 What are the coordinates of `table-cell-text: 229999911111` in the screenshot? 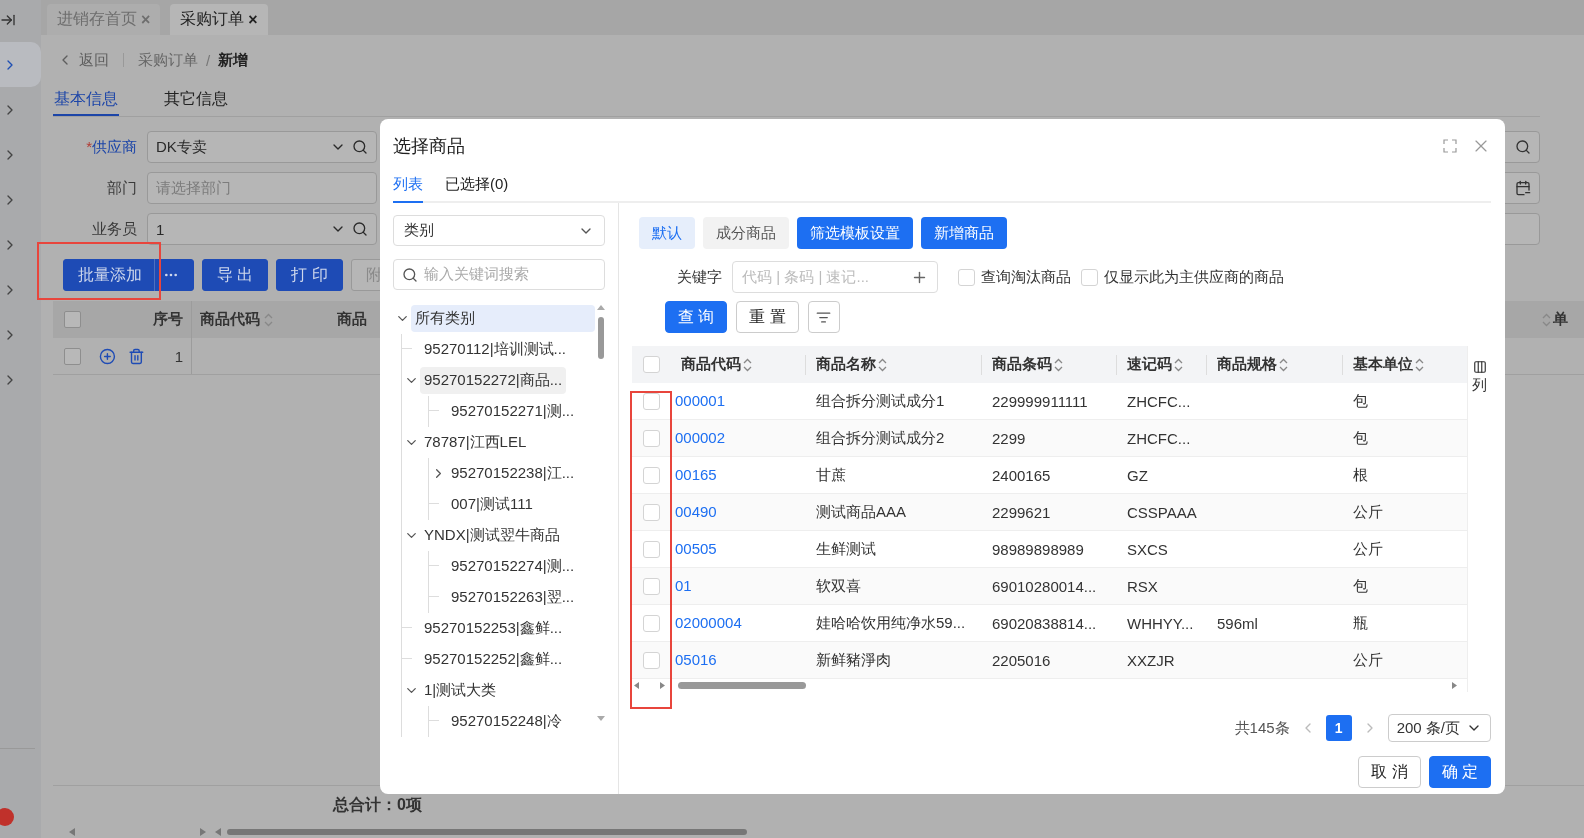 It's located at (1040, 401).